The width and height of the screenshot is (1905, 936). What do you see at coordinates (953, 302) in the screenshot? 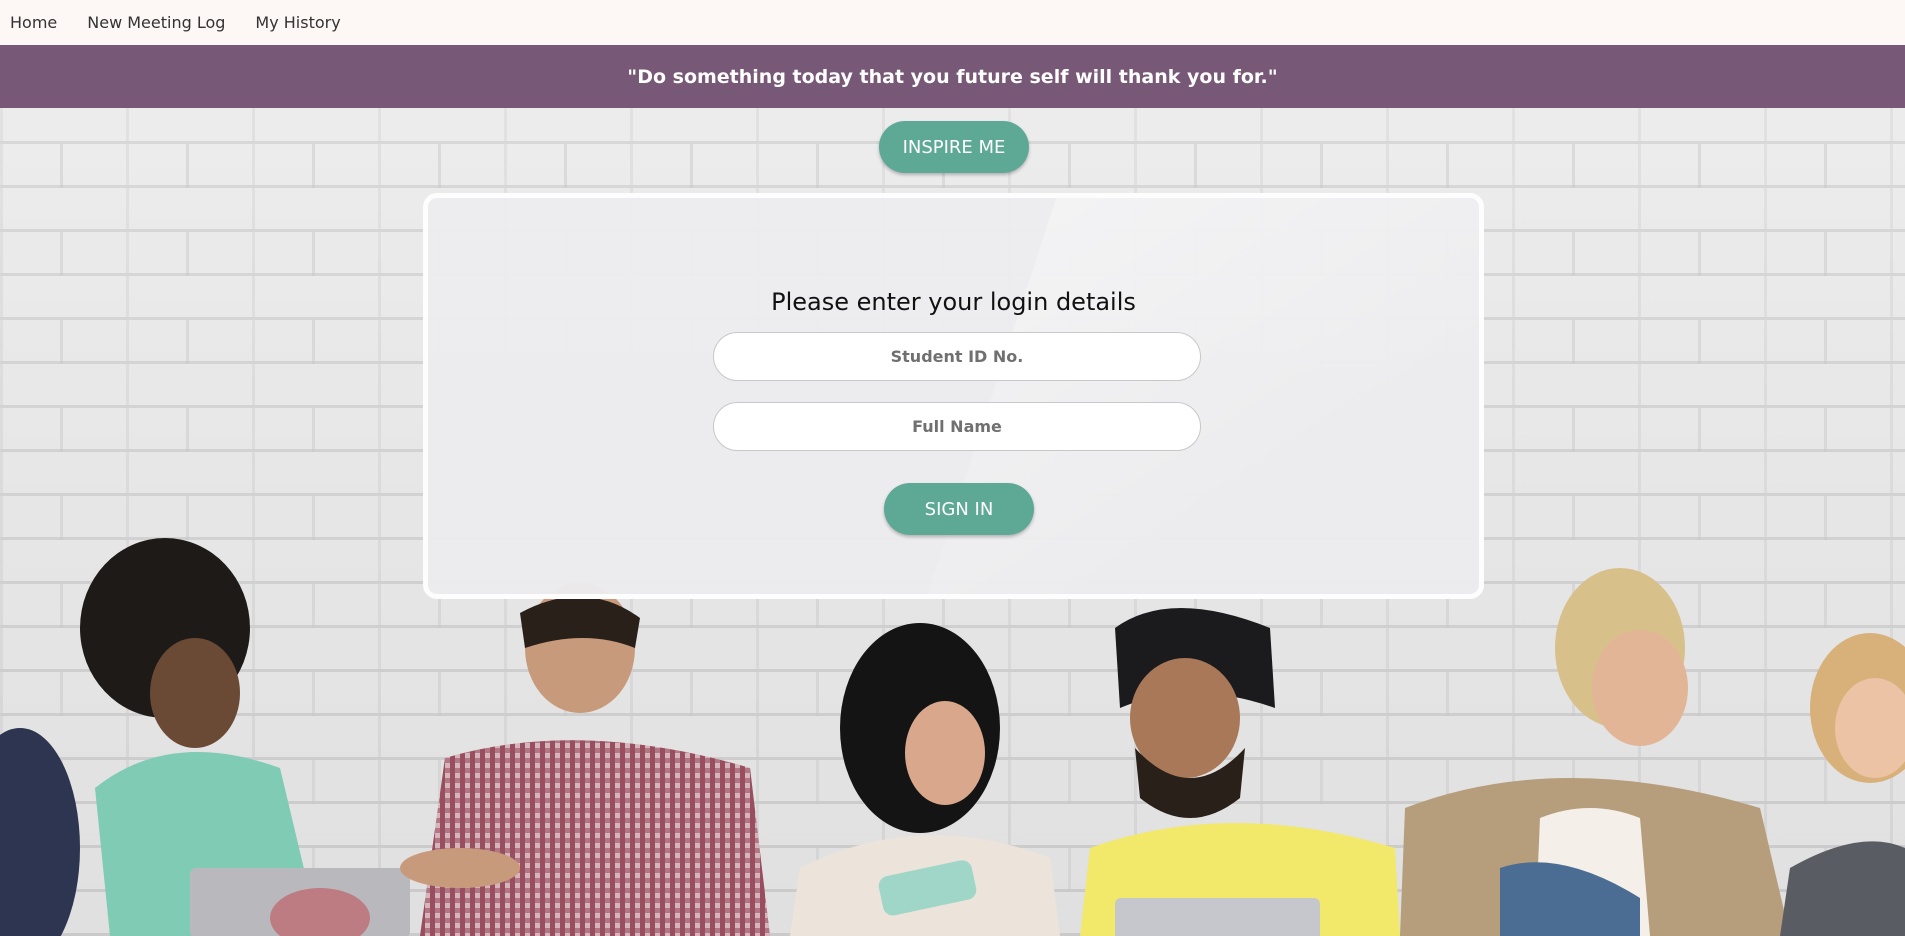
I see `login-heading: Please enter your login details` at bounding box center [953, 302].